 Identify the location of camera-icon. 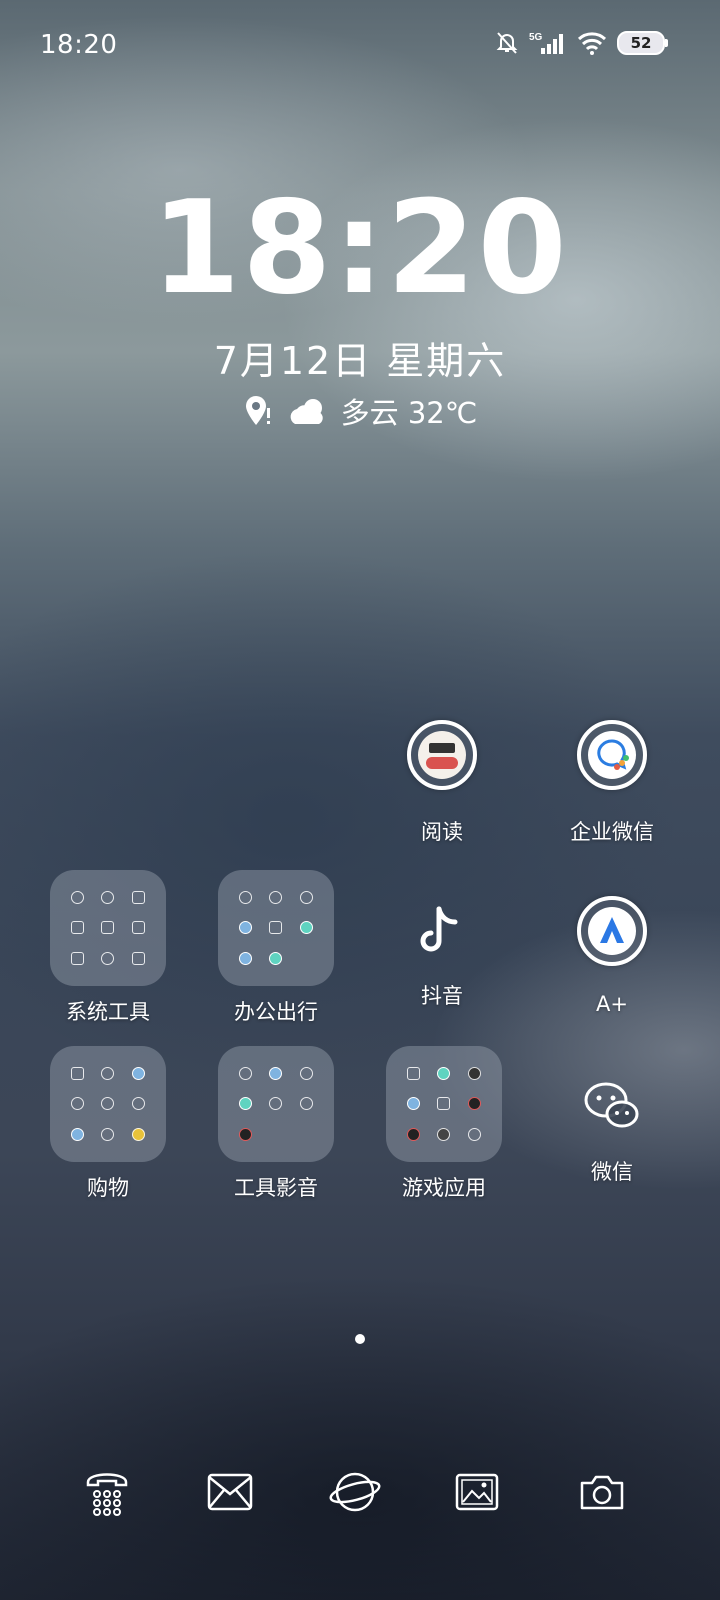
(602, 1492).